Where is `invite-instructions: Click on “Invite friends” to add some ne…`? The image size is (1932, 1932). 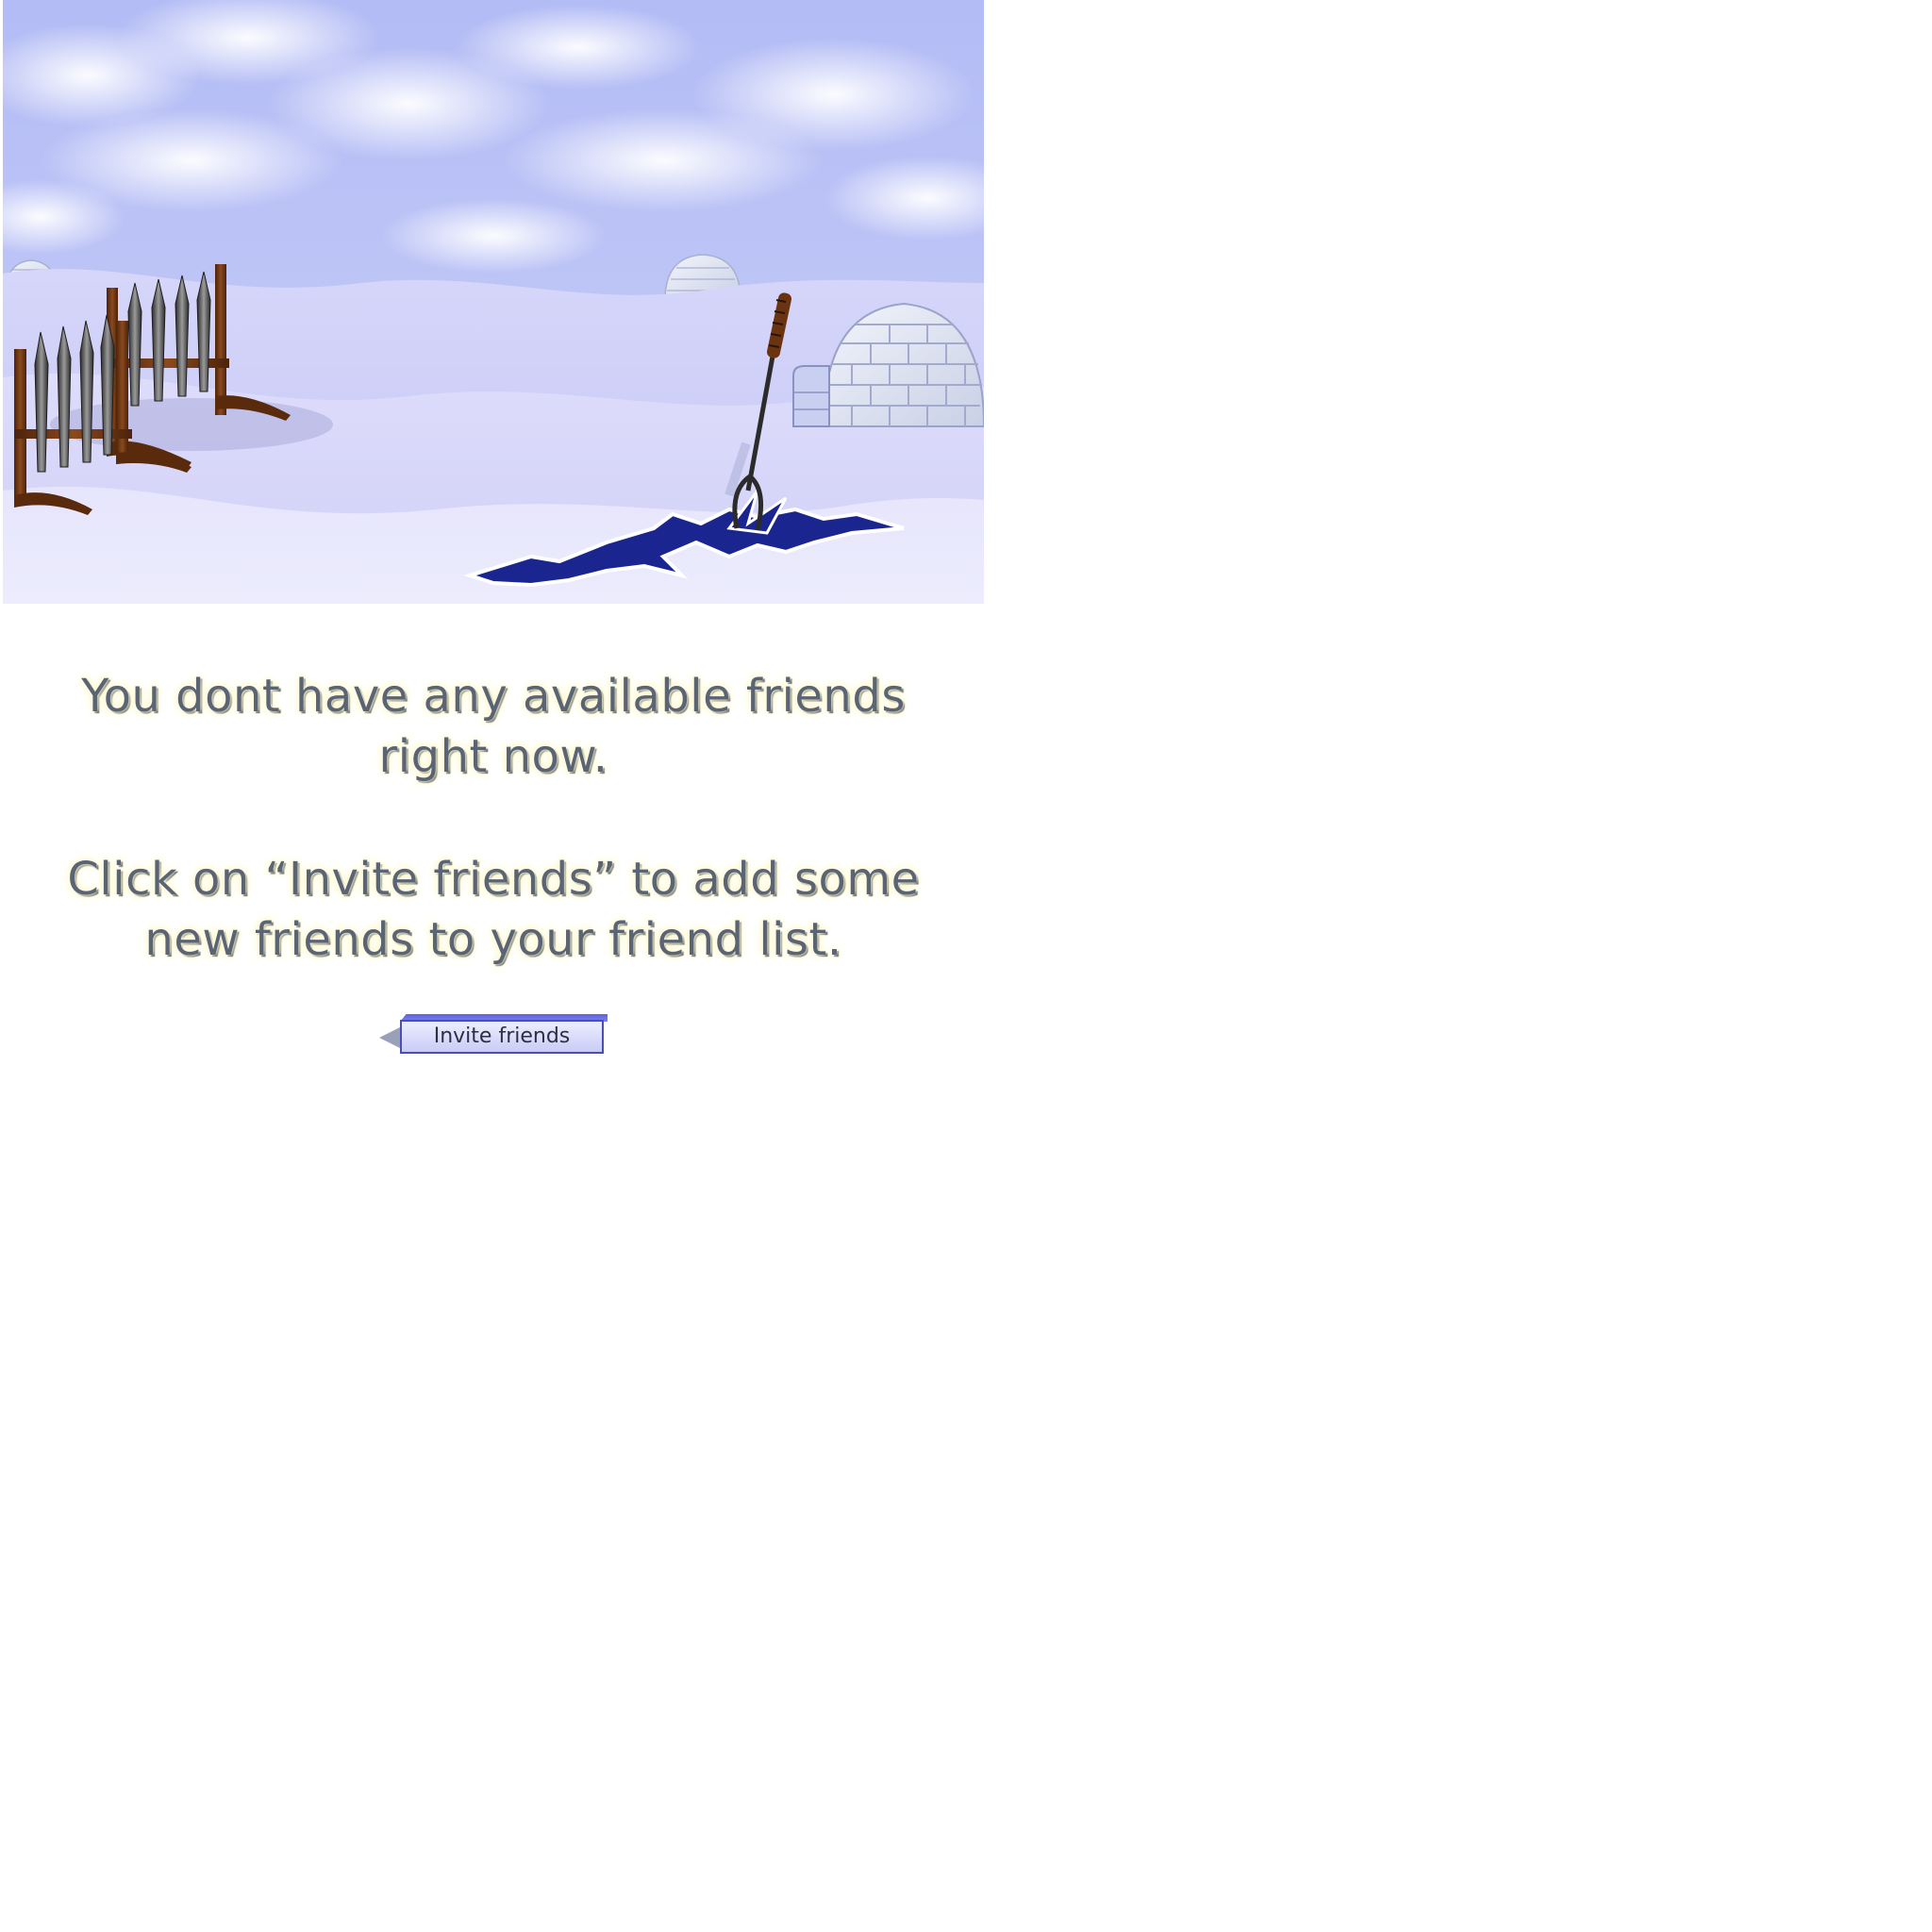 invite-instructions: Click on “Invite friends” to add some ne… is located at coordinates (494, 910).